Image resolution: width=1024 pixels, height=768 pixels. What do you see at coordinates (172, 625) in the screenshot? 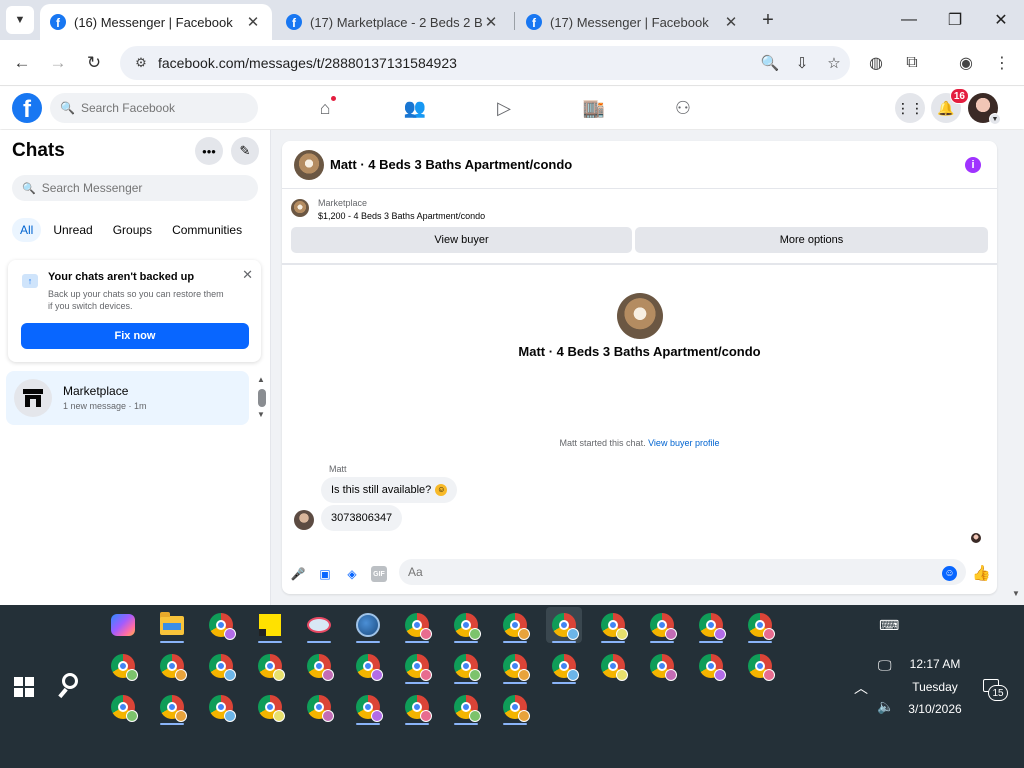
I see `taskbar-file-explorer` at bounding box center [172, 625].